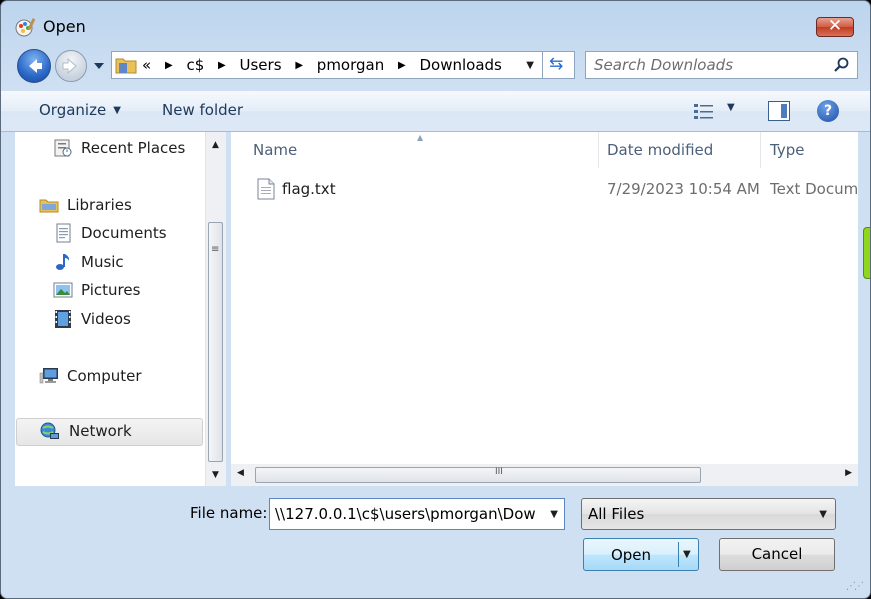  I want to click on nav-item-recent-places: Recent Places, so click(128, 149).